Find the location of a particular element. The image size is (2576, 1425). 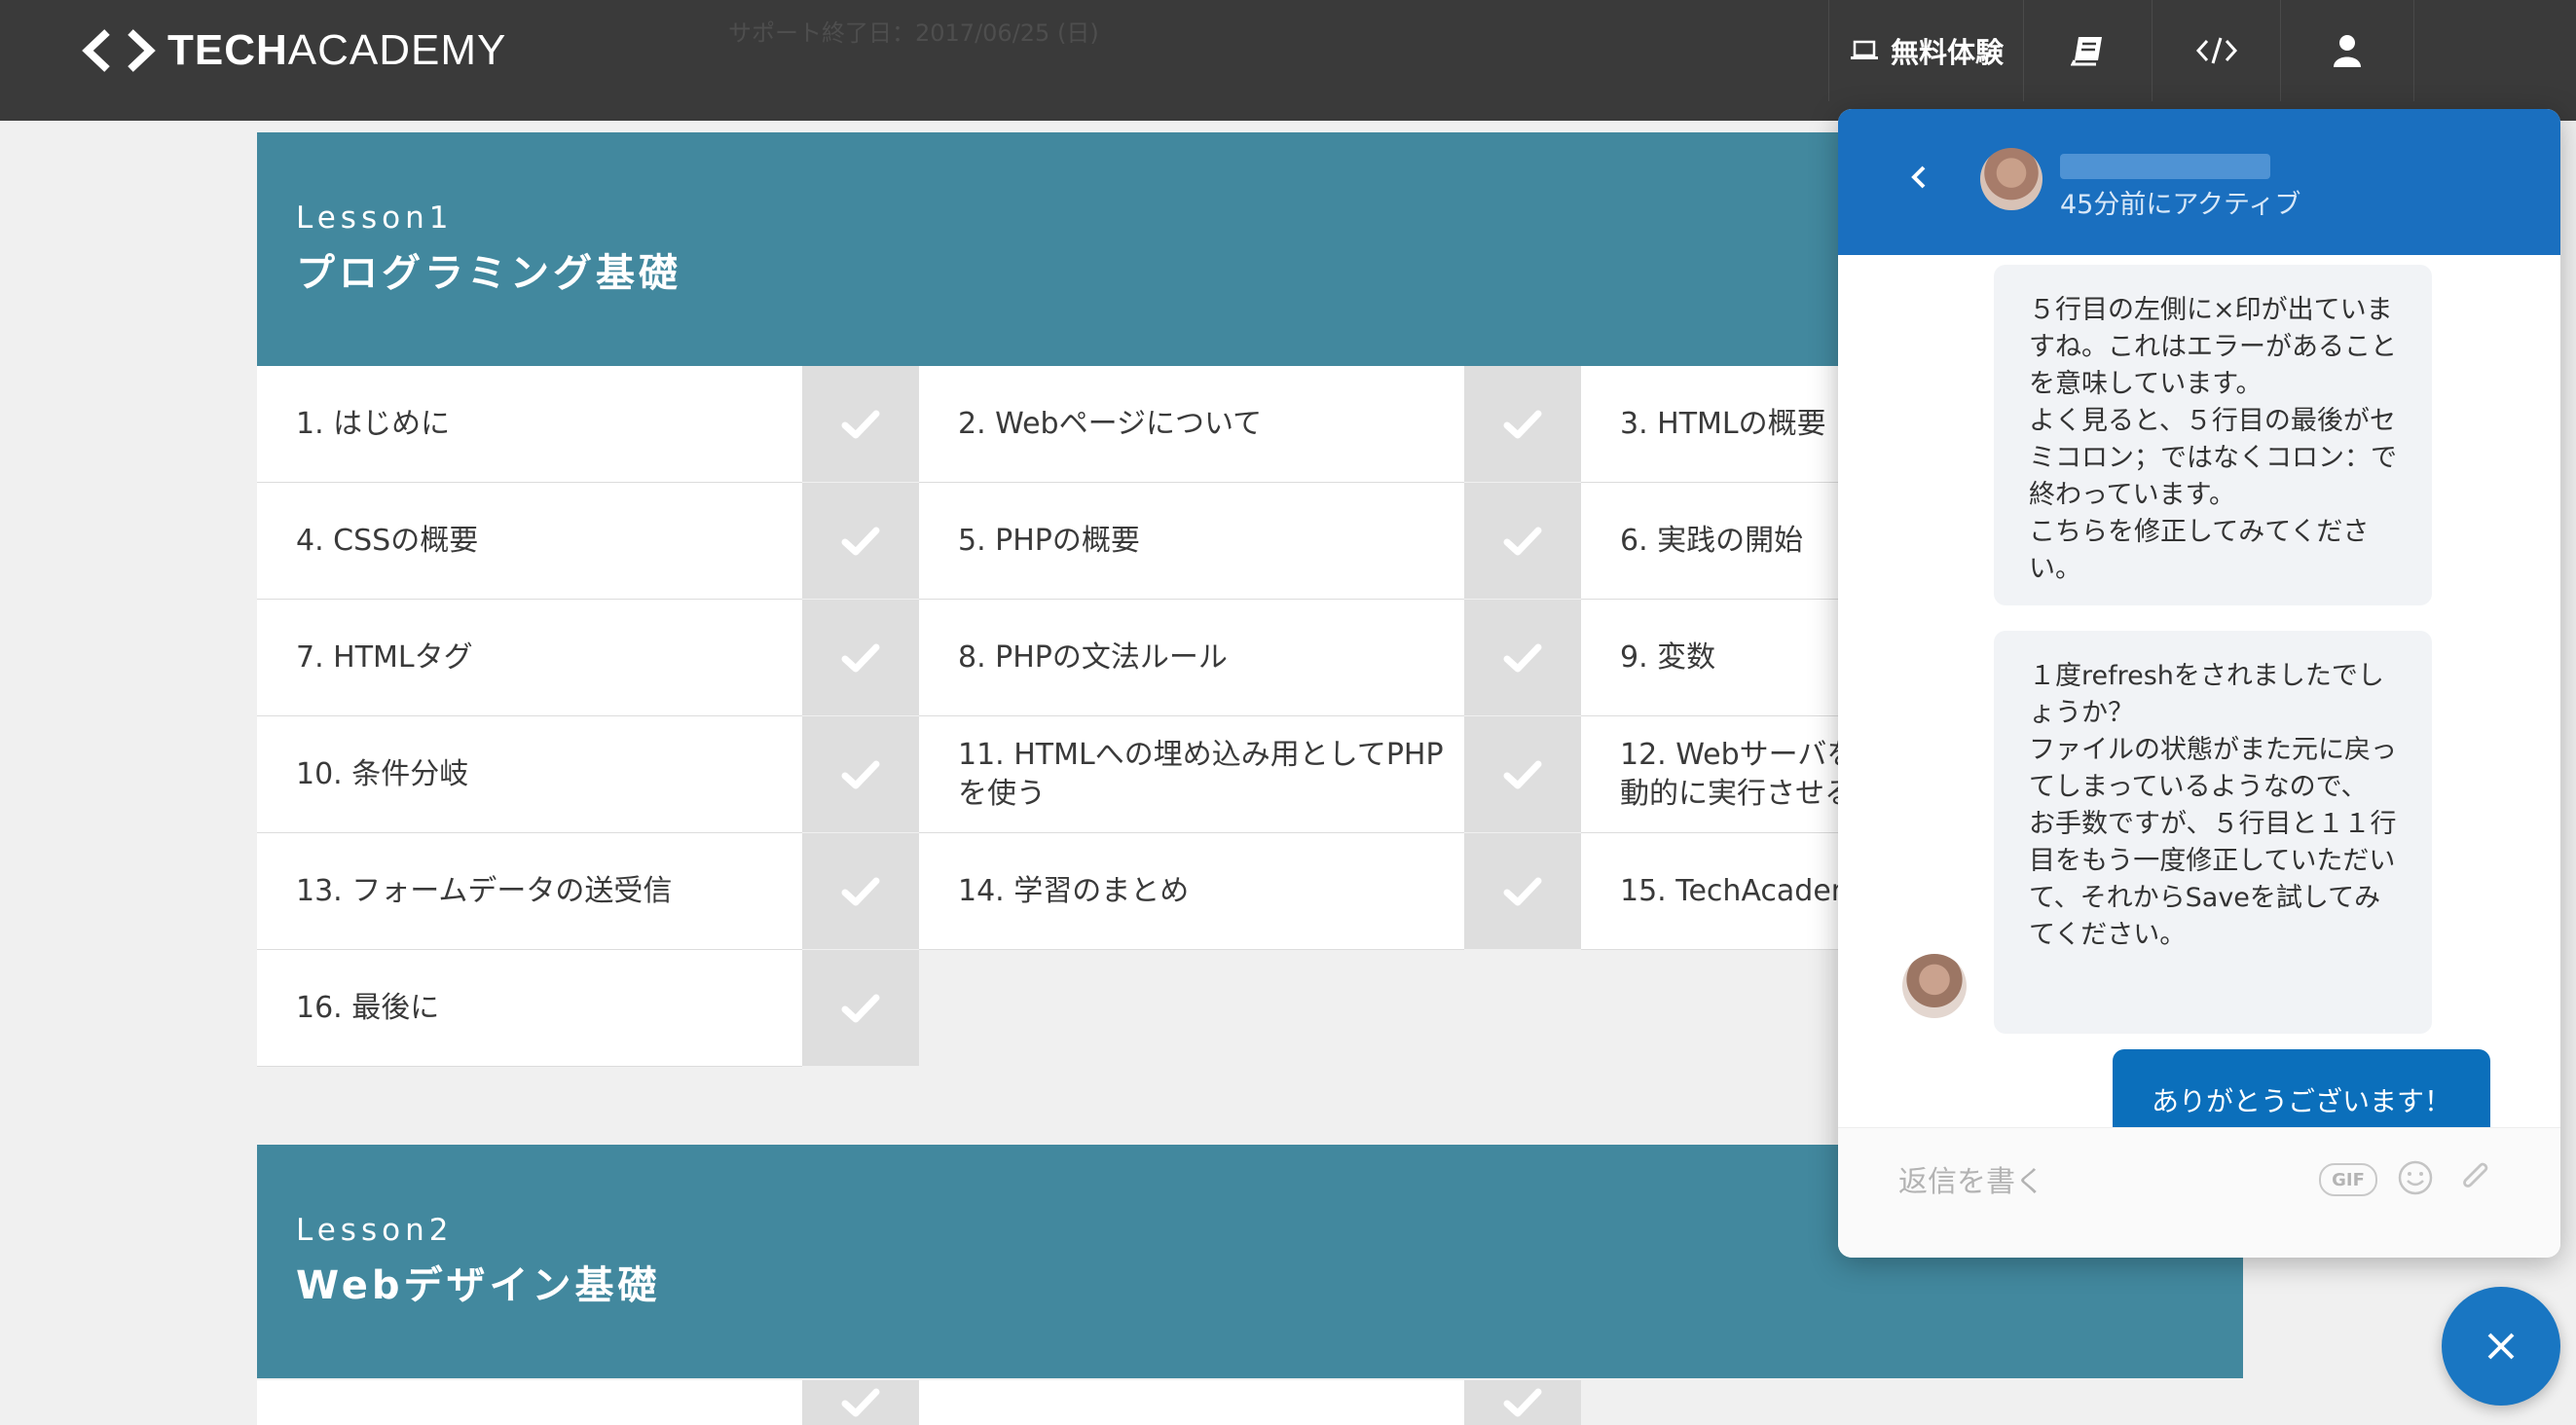

nav-code is located at coordinates (2216, 50).